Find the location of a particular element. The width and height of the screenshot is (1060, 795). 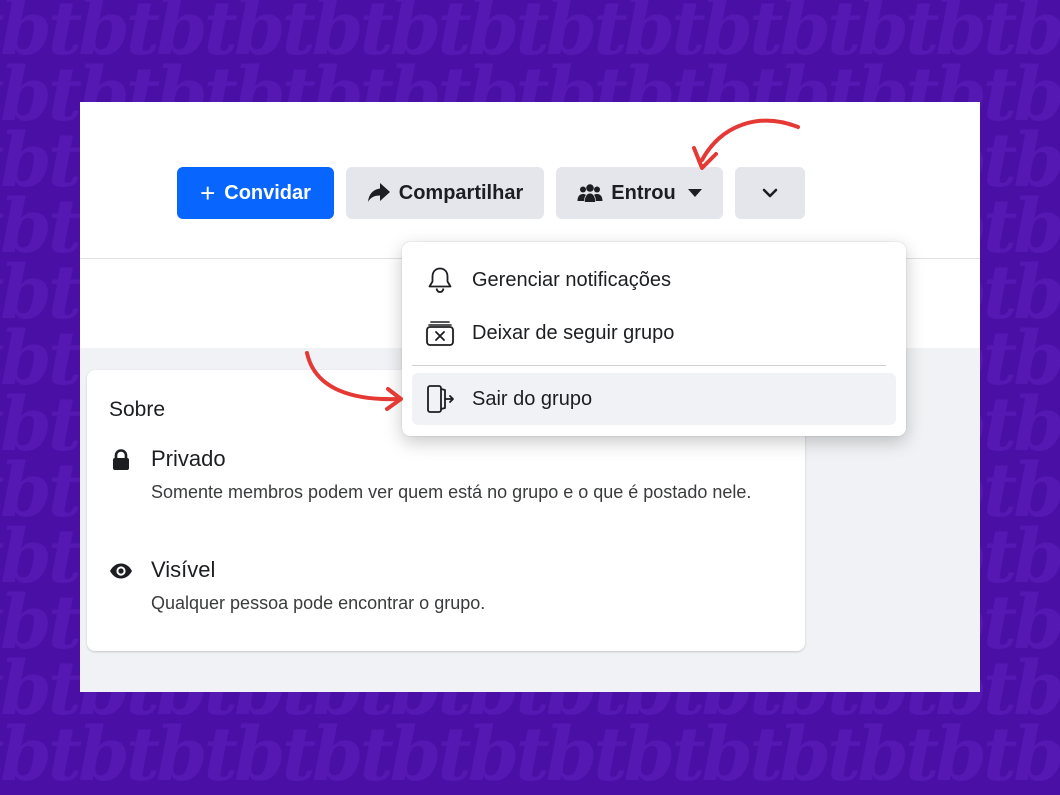

share-label: Compartilhar is located at coordinates (461, 192).